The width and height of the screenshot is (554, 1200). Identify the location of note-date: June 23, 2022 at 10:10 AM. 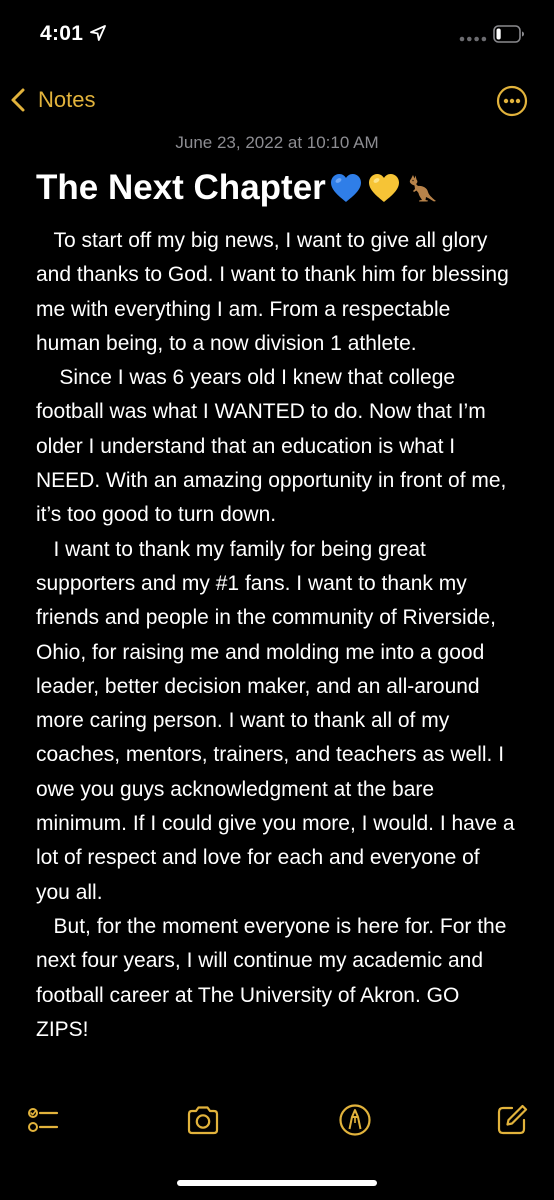
(277, 142).